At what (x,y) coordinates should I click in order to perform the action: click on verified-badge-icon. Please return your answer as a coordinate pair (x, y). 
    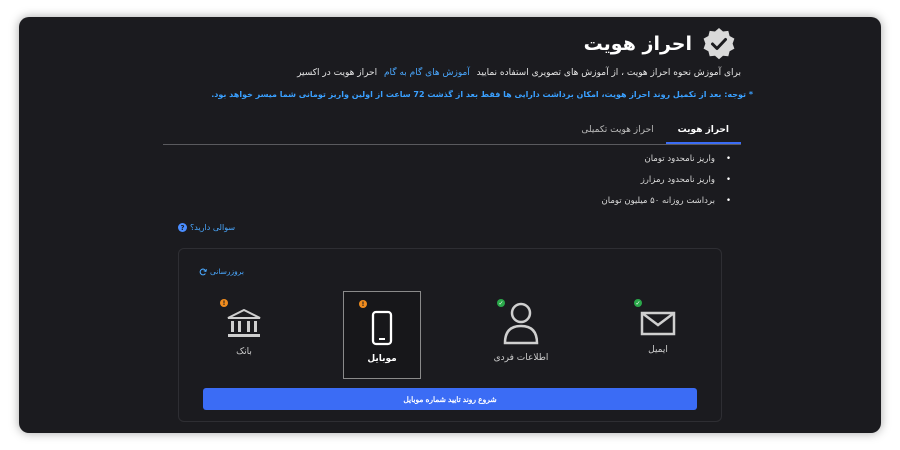
    Looking at the image, I should click on (719, 44).